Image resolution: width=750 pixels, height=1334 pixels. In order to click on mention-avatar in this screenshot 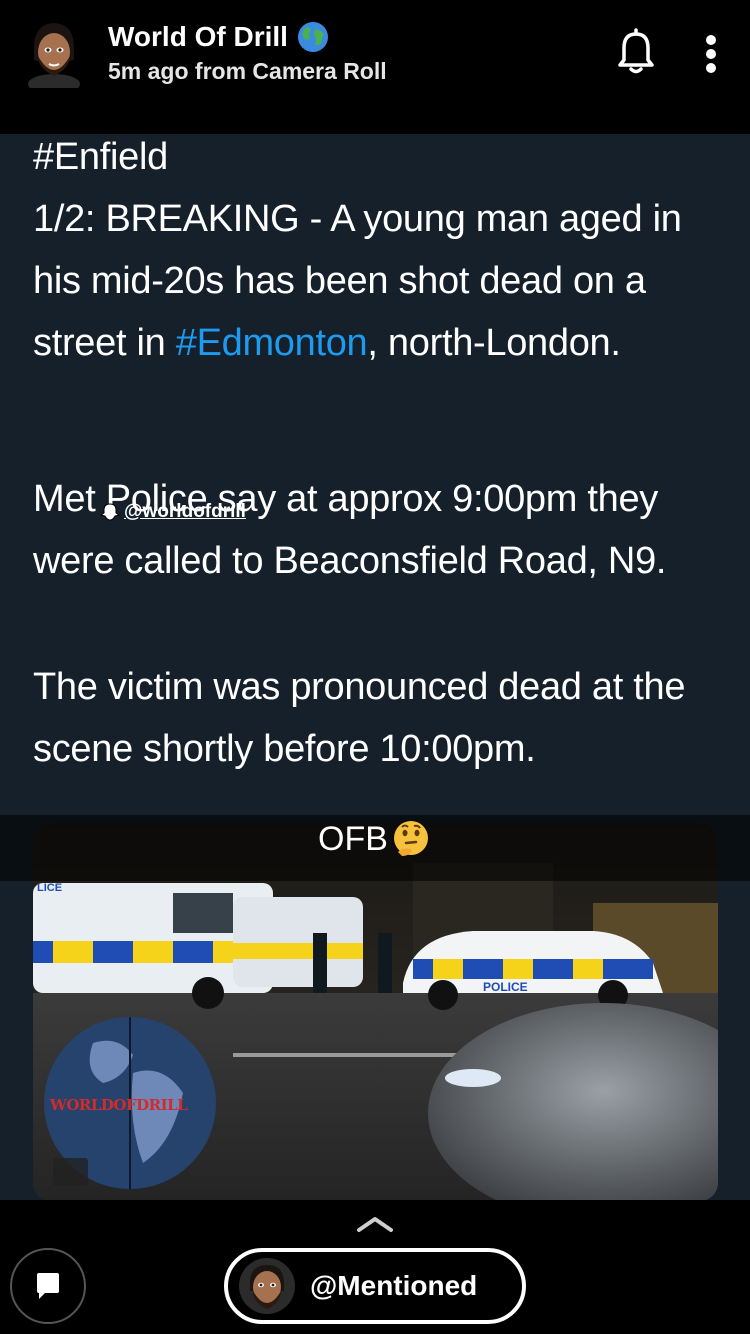, I will do `click(267, 1286)`.